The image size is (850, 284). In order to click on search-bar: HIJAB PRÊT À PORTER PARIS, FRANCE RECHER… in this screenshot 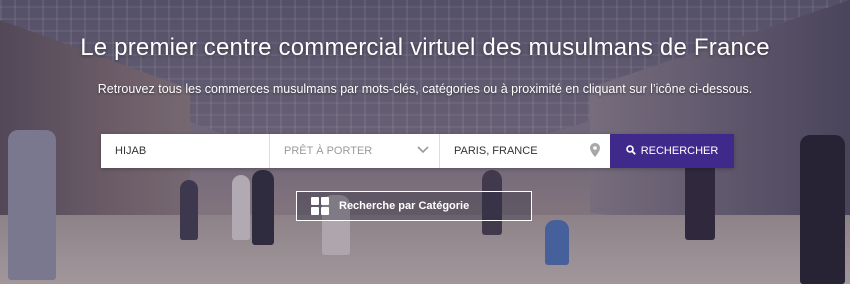, I will do `click(417, 151)`.